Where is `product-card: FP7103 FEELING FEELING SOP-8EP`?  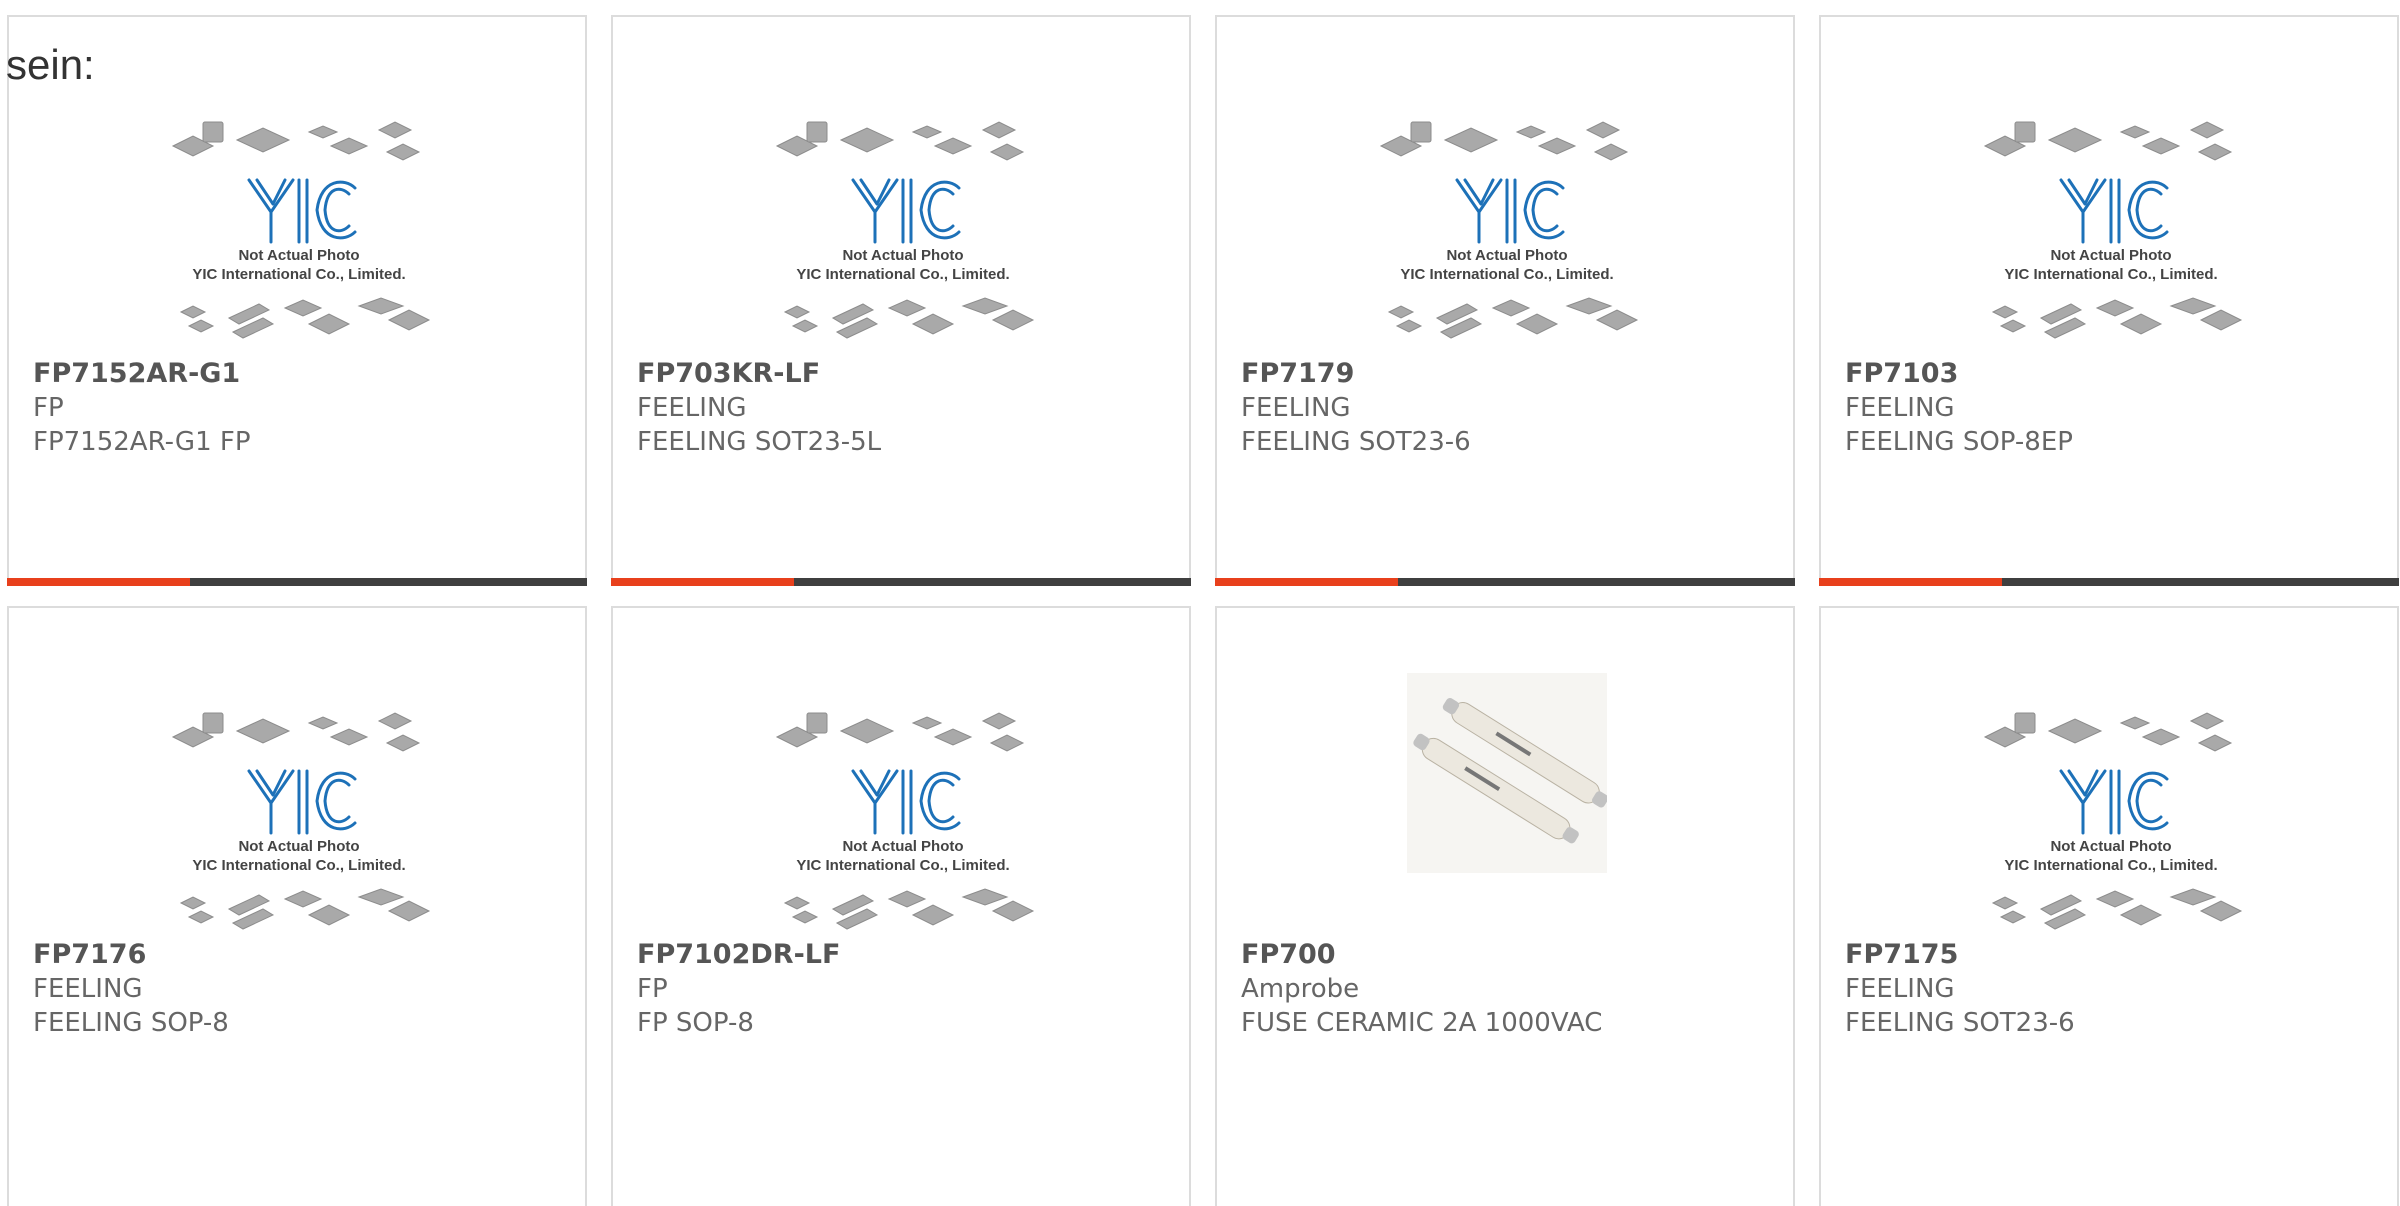 product-card: FP7103 FEELING FEELING SOP-8EP is located at coordinates (2109, 300).